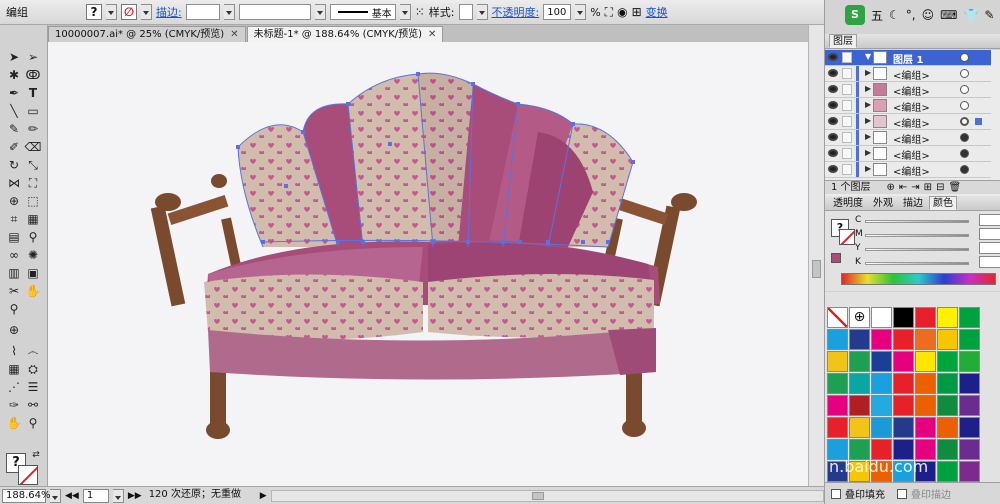 Image resolution: width=1000 pixels, height=504 pixels. Describe the element at coordinates (837, 317) in the screenshot. I see `none-swatch` at that location.